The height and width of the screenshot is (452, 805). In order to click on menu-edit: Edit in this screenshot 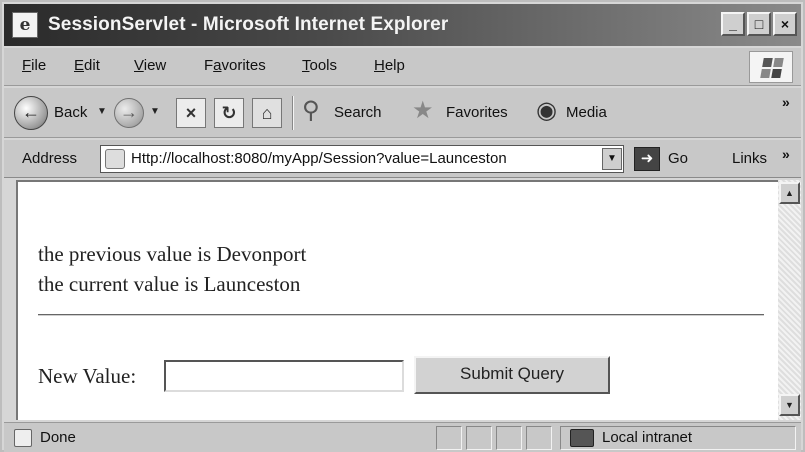, I will do `click(87, 65)`.